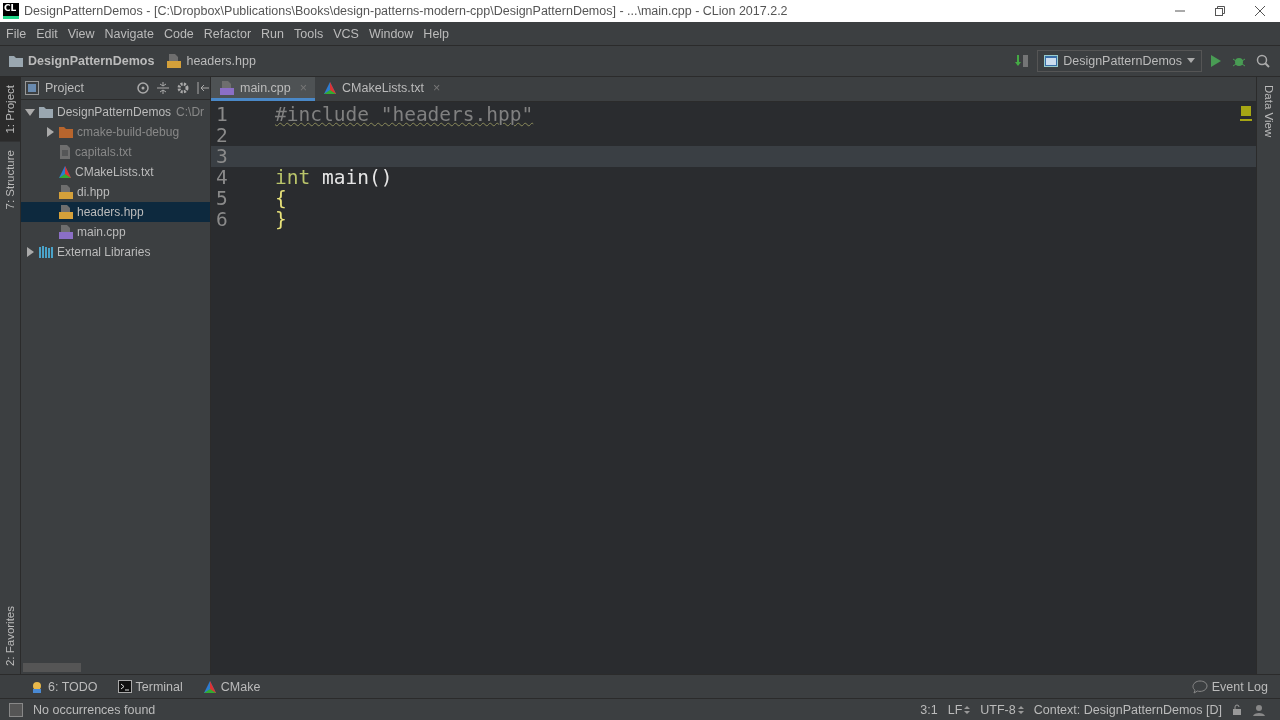  What do you see at coordinates (222, 177) in the screenshot?
I see `line-number: 4` at bounding box center [222, 177].